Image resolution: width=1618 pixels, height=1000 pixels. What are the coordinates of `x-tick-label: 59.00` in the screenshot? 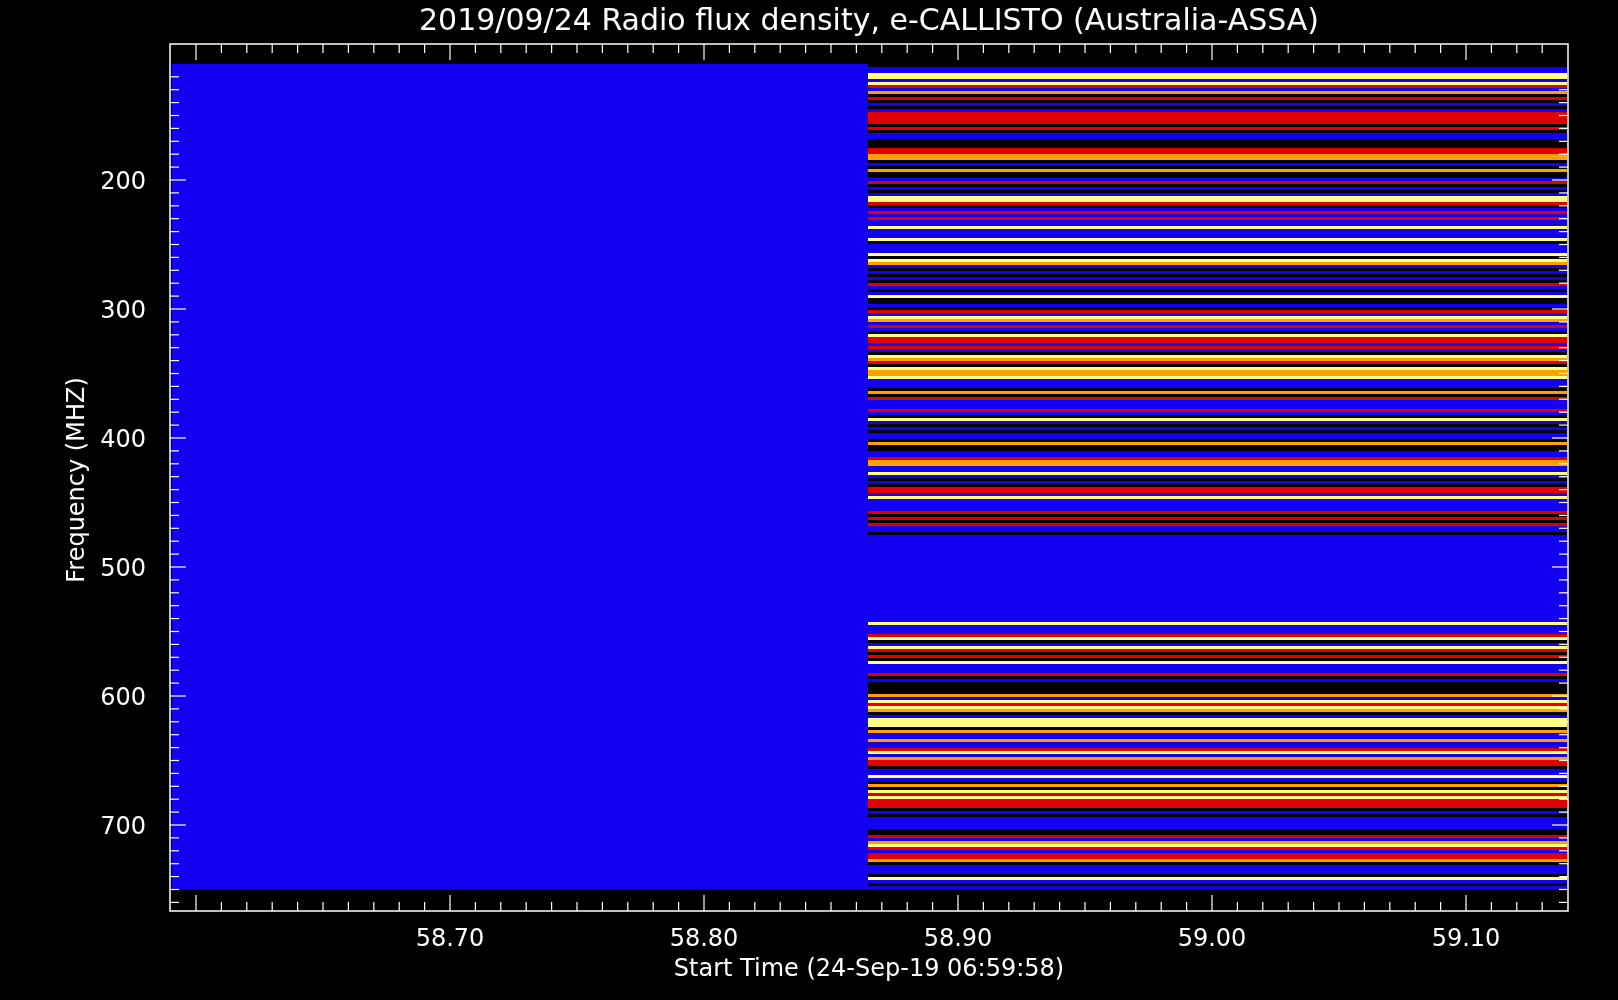 It's located at (1212, 938).